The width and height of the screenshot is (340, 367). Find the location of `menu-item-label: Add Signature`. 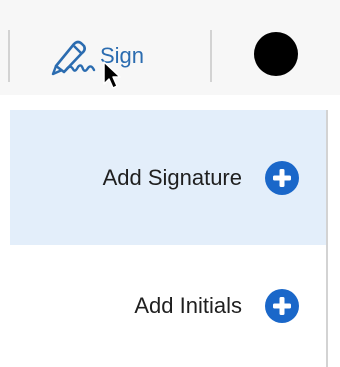

menu-item-label: Add Signature is located at coordinates (172, 177).